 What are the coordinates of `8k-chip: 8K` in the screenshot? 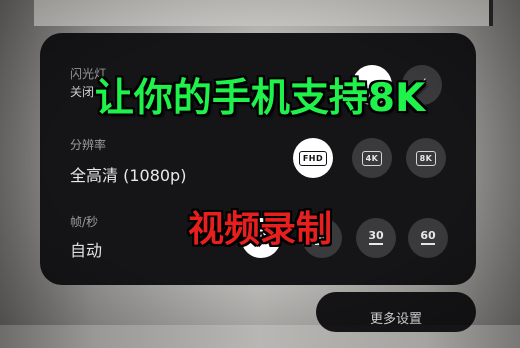 It's located at (426, 158).